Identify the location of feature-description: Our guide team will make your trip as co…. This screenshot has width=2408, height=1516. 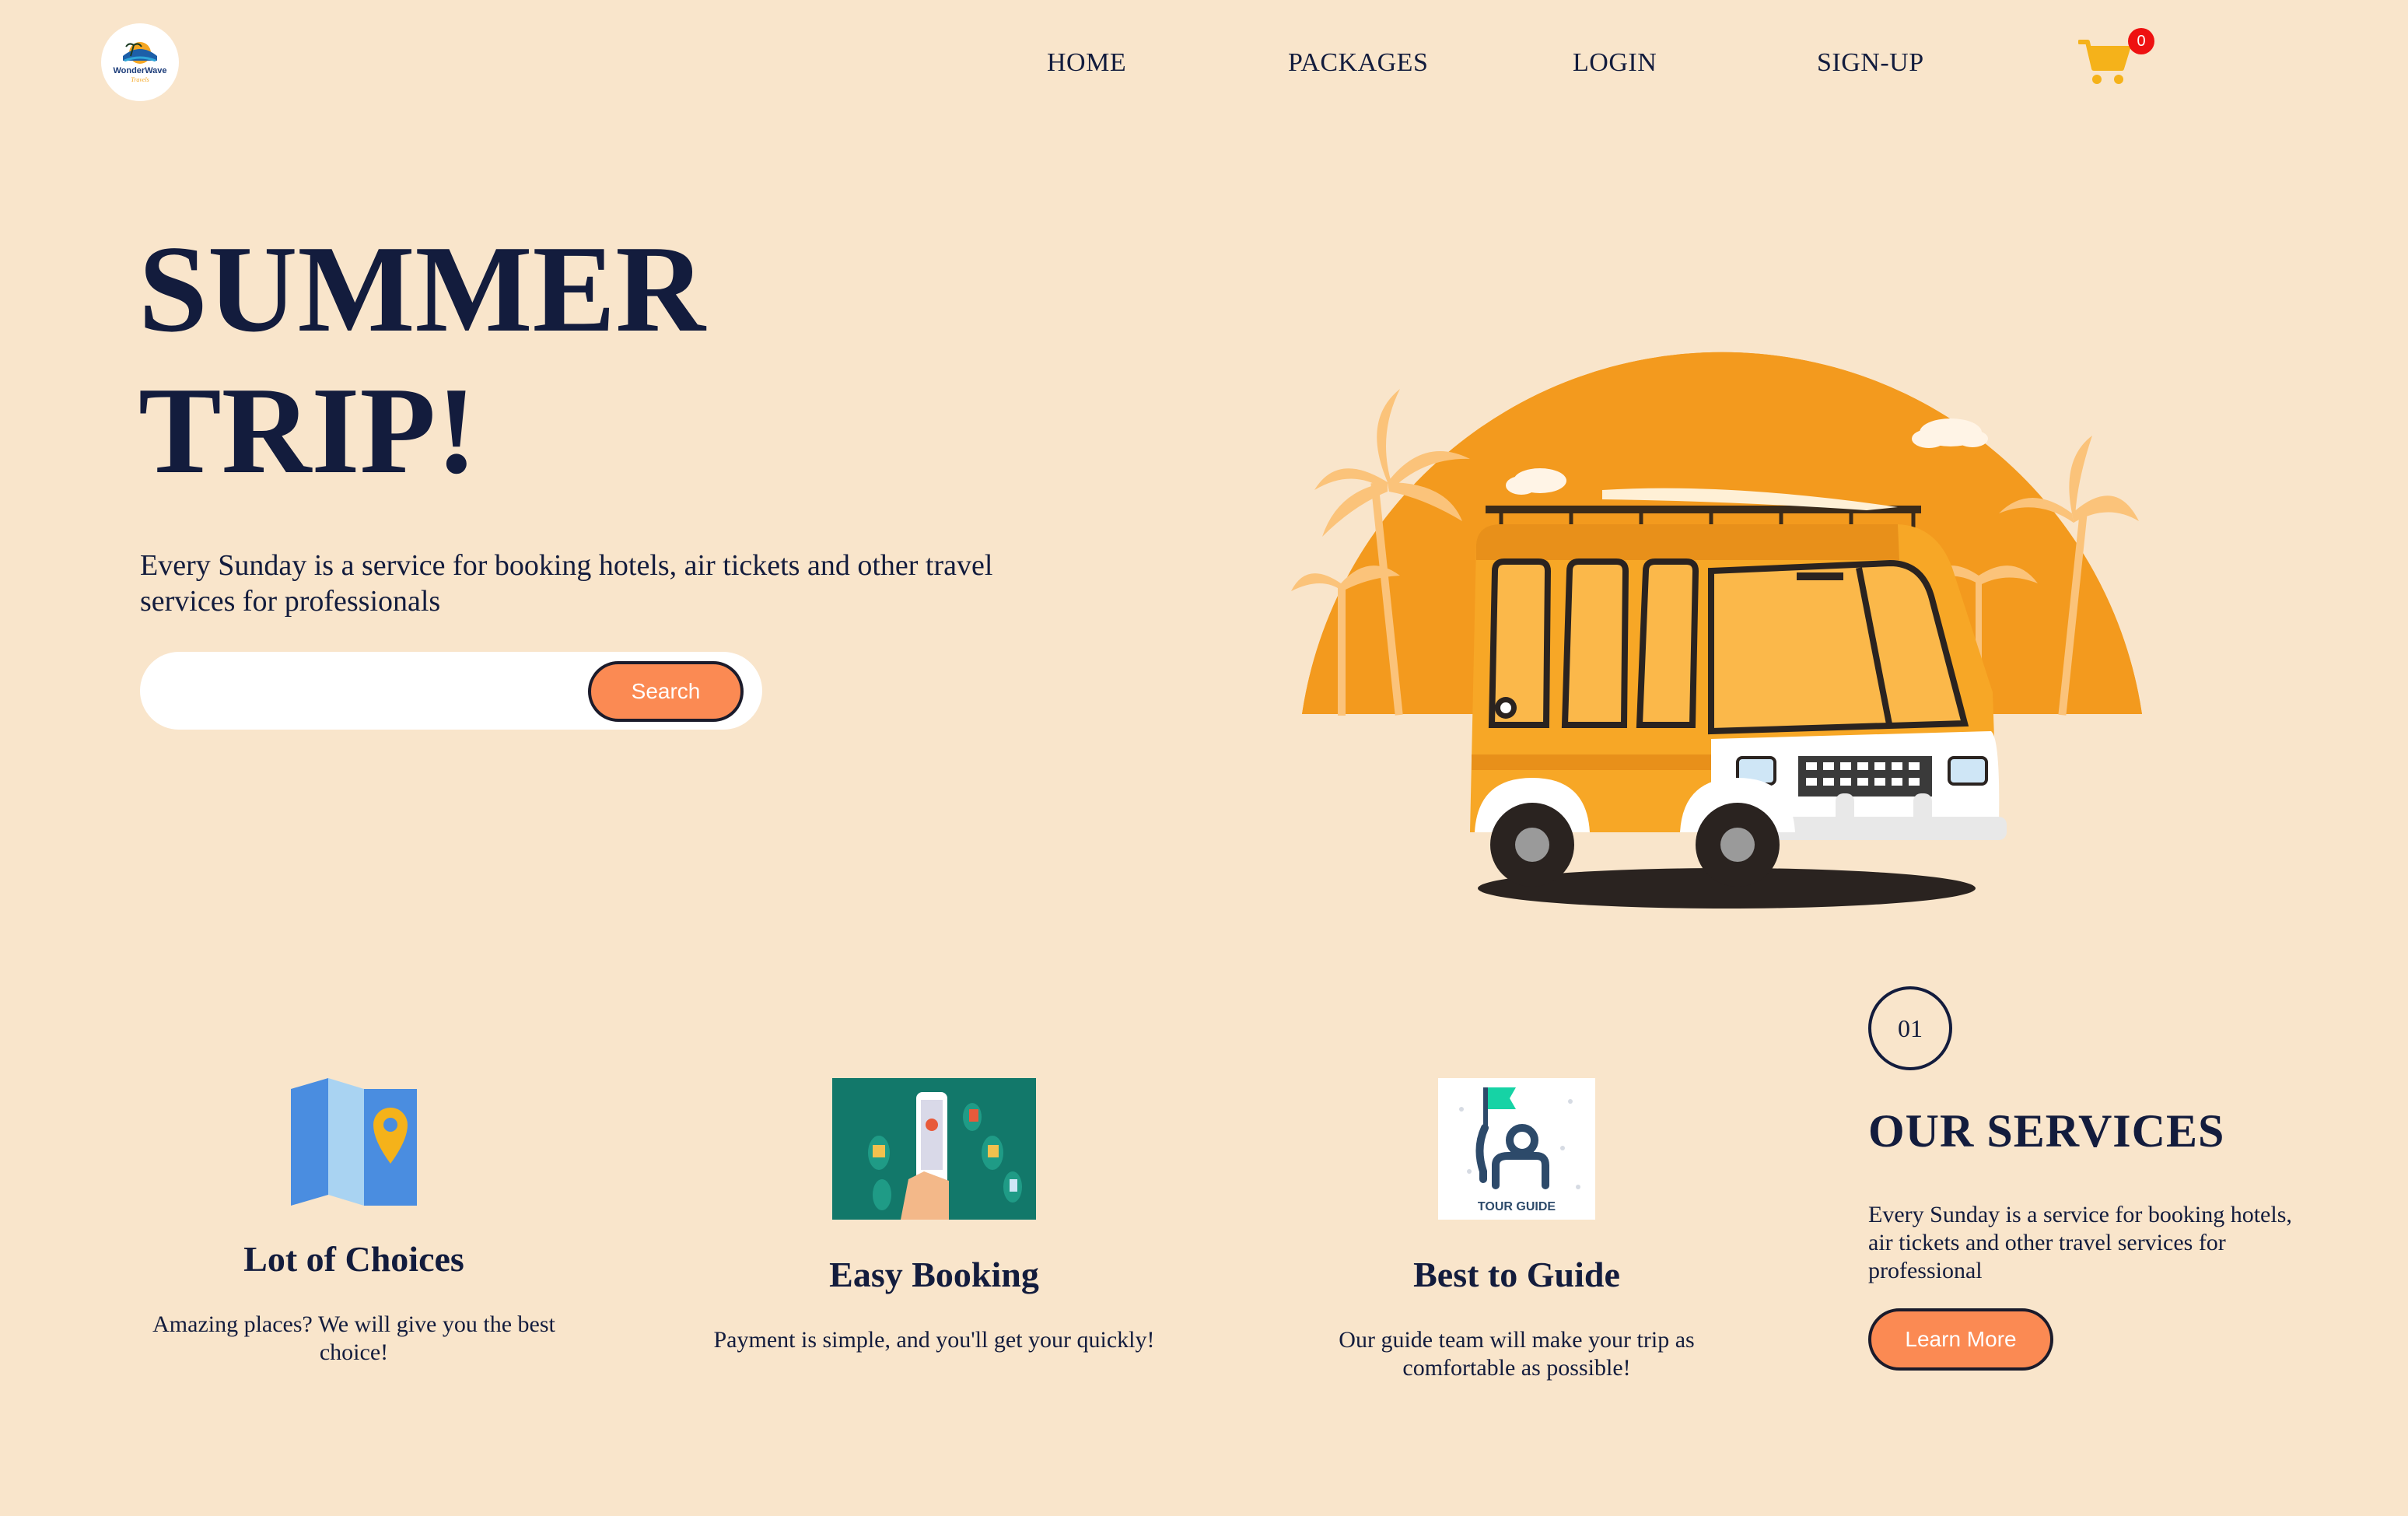
(1517, 1354).